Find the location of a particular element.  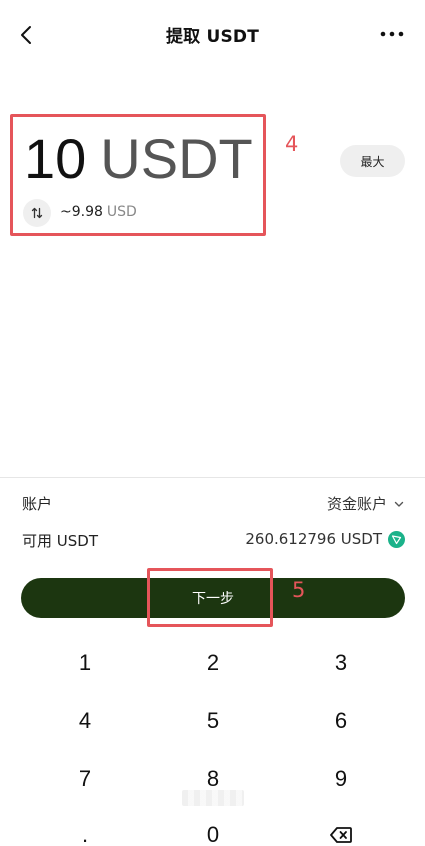

available-label: 可用 USDT is located at coordinates (60, 541).